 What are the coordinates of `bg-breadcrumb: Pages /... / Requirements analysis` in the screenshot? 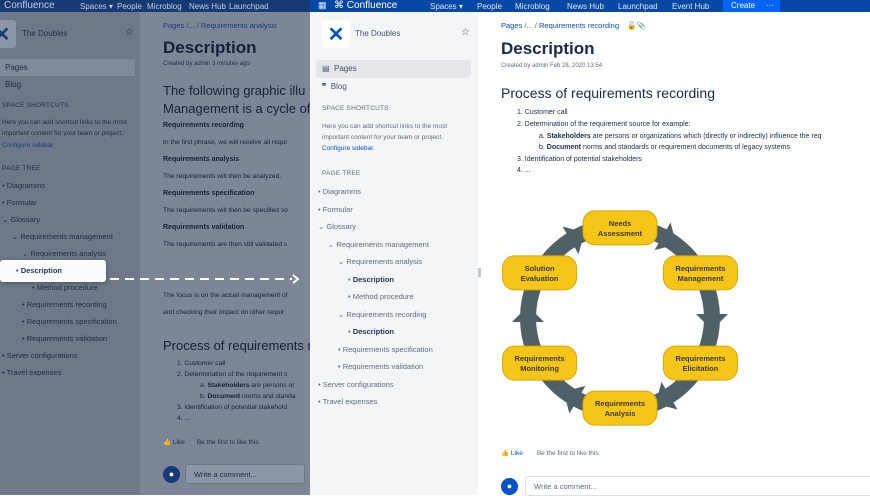 It's located at (220, 25).